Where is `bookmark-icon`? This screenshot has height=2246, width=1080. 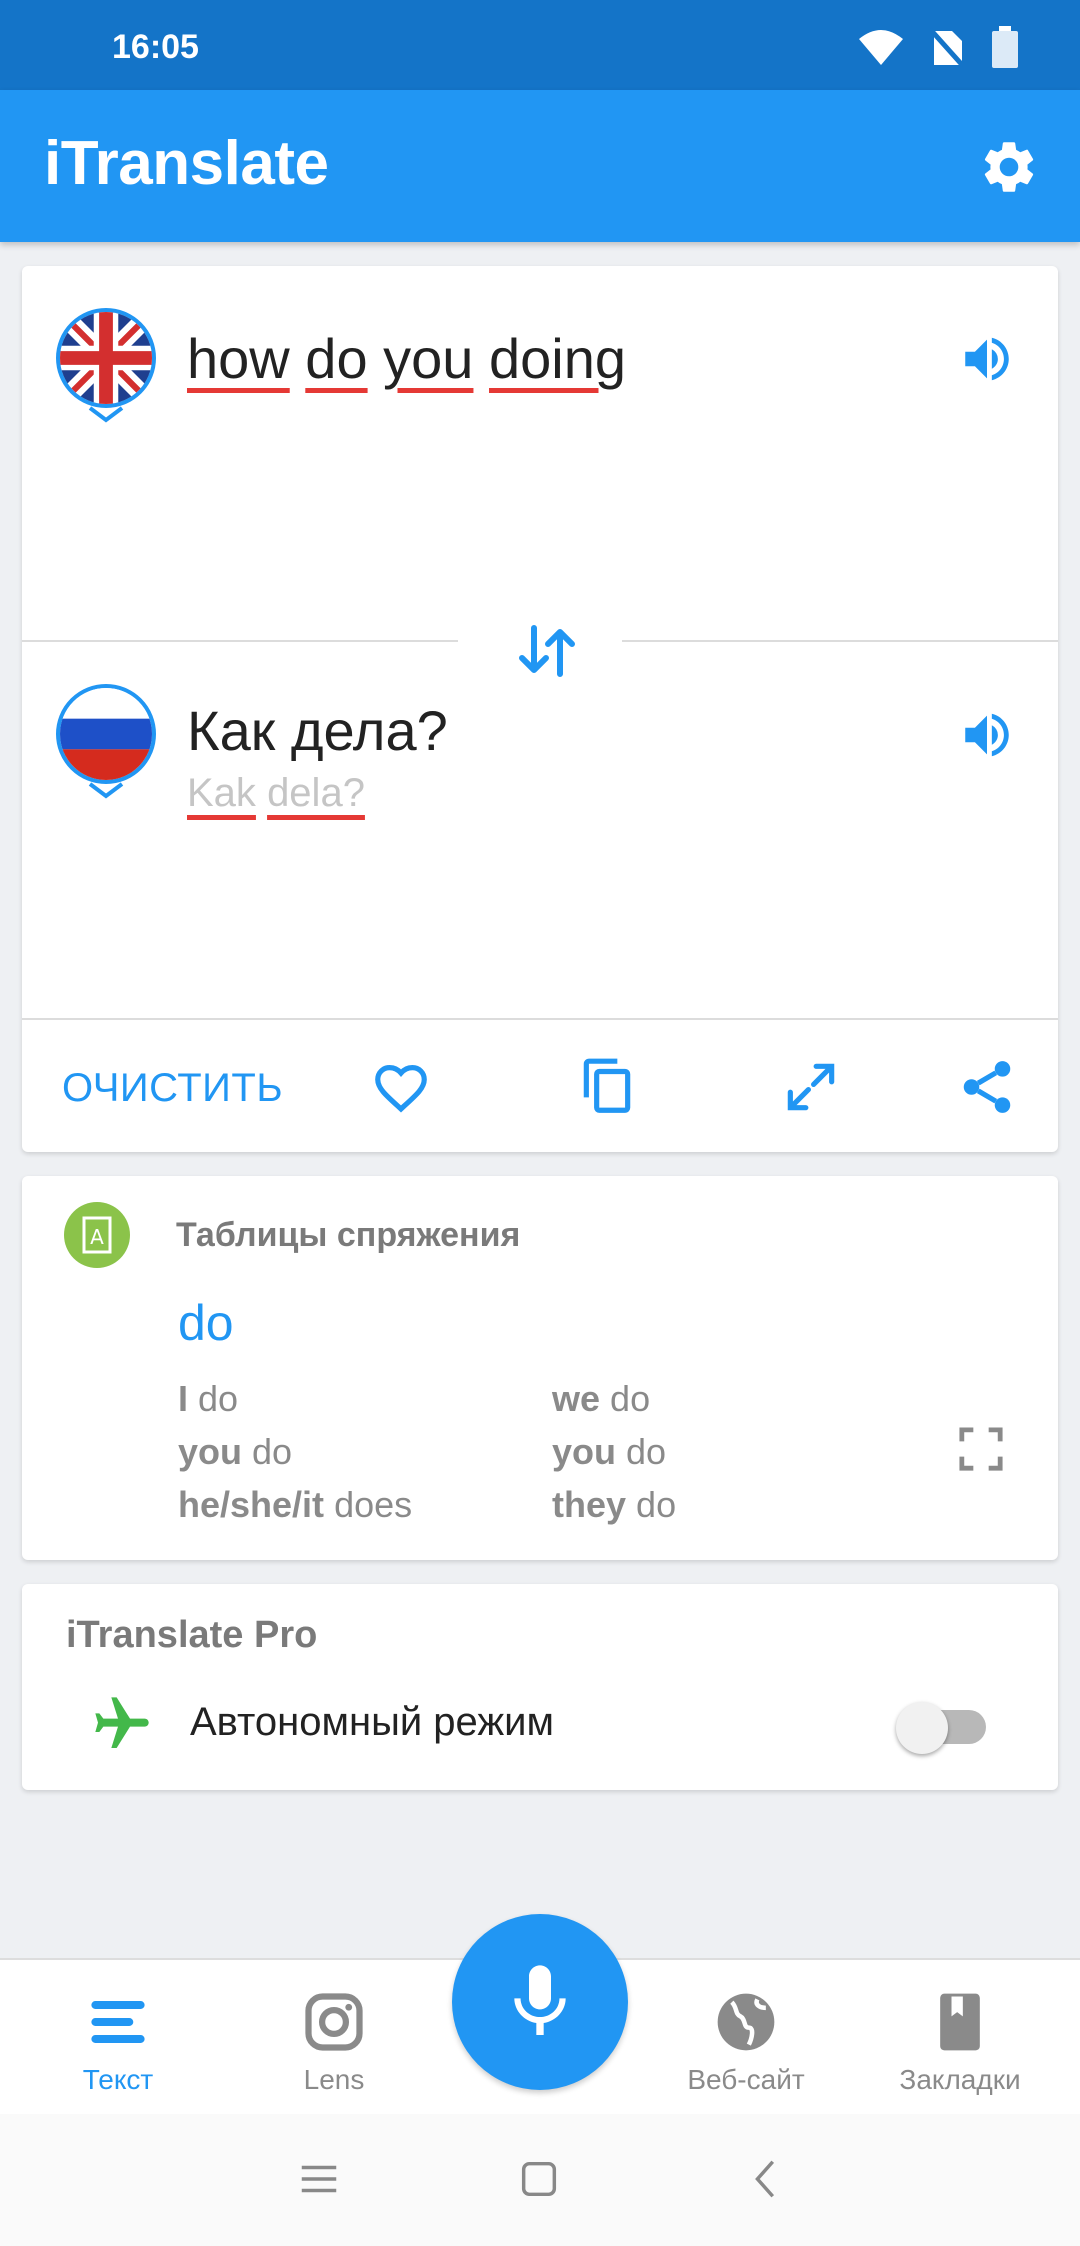
bookmark-icon is located at coordinates (960, 2022).